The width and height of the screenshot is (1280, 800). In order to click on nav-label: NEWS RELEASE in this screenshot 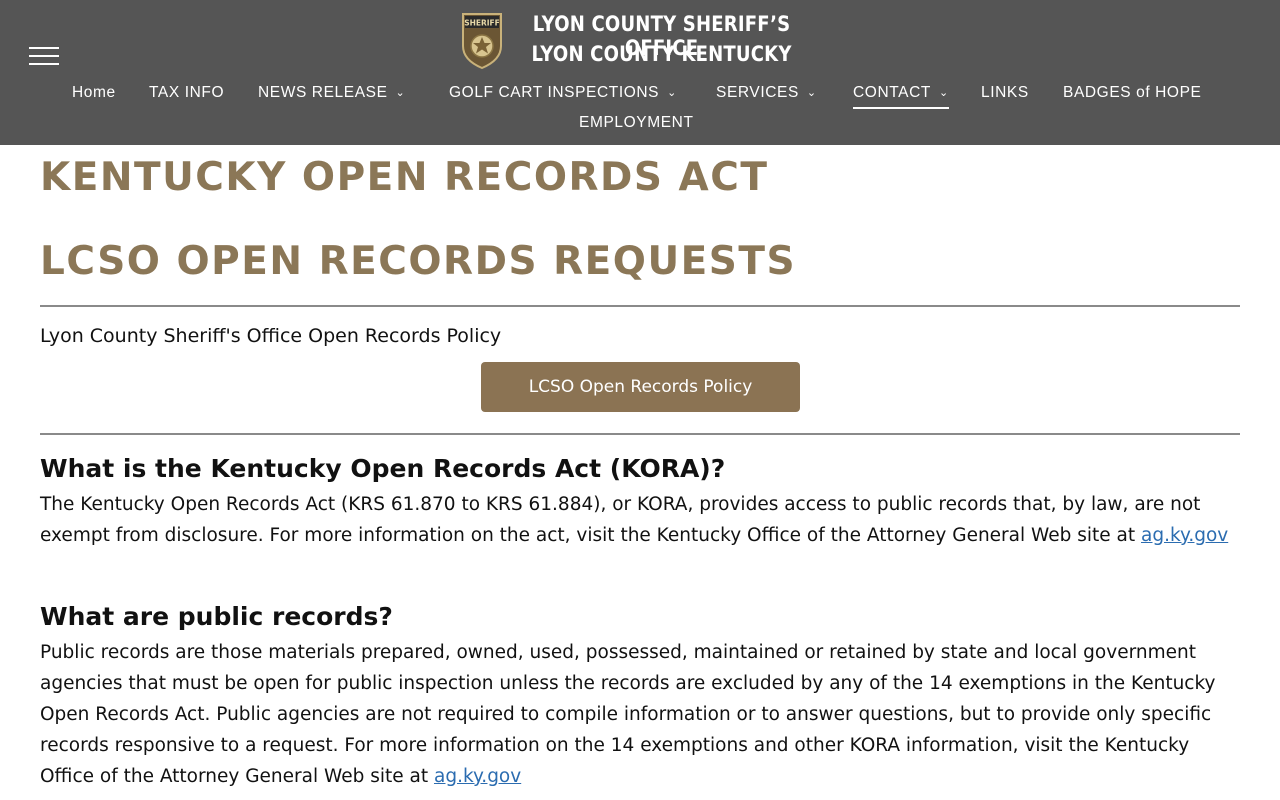, I will do `click(323, 92)`.